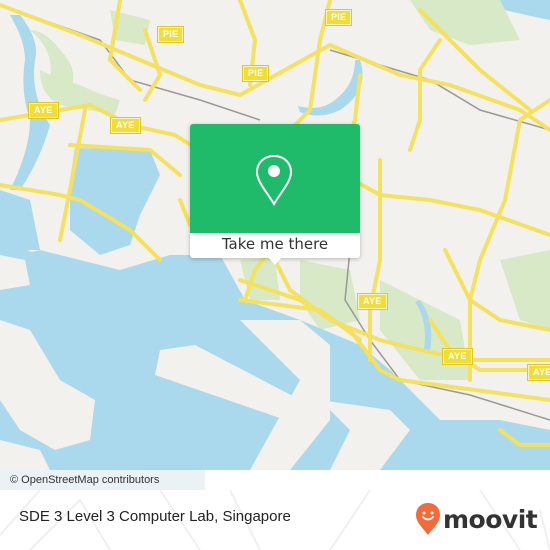 The image size is (550, 550). I want to click on river, so click(330, 88).